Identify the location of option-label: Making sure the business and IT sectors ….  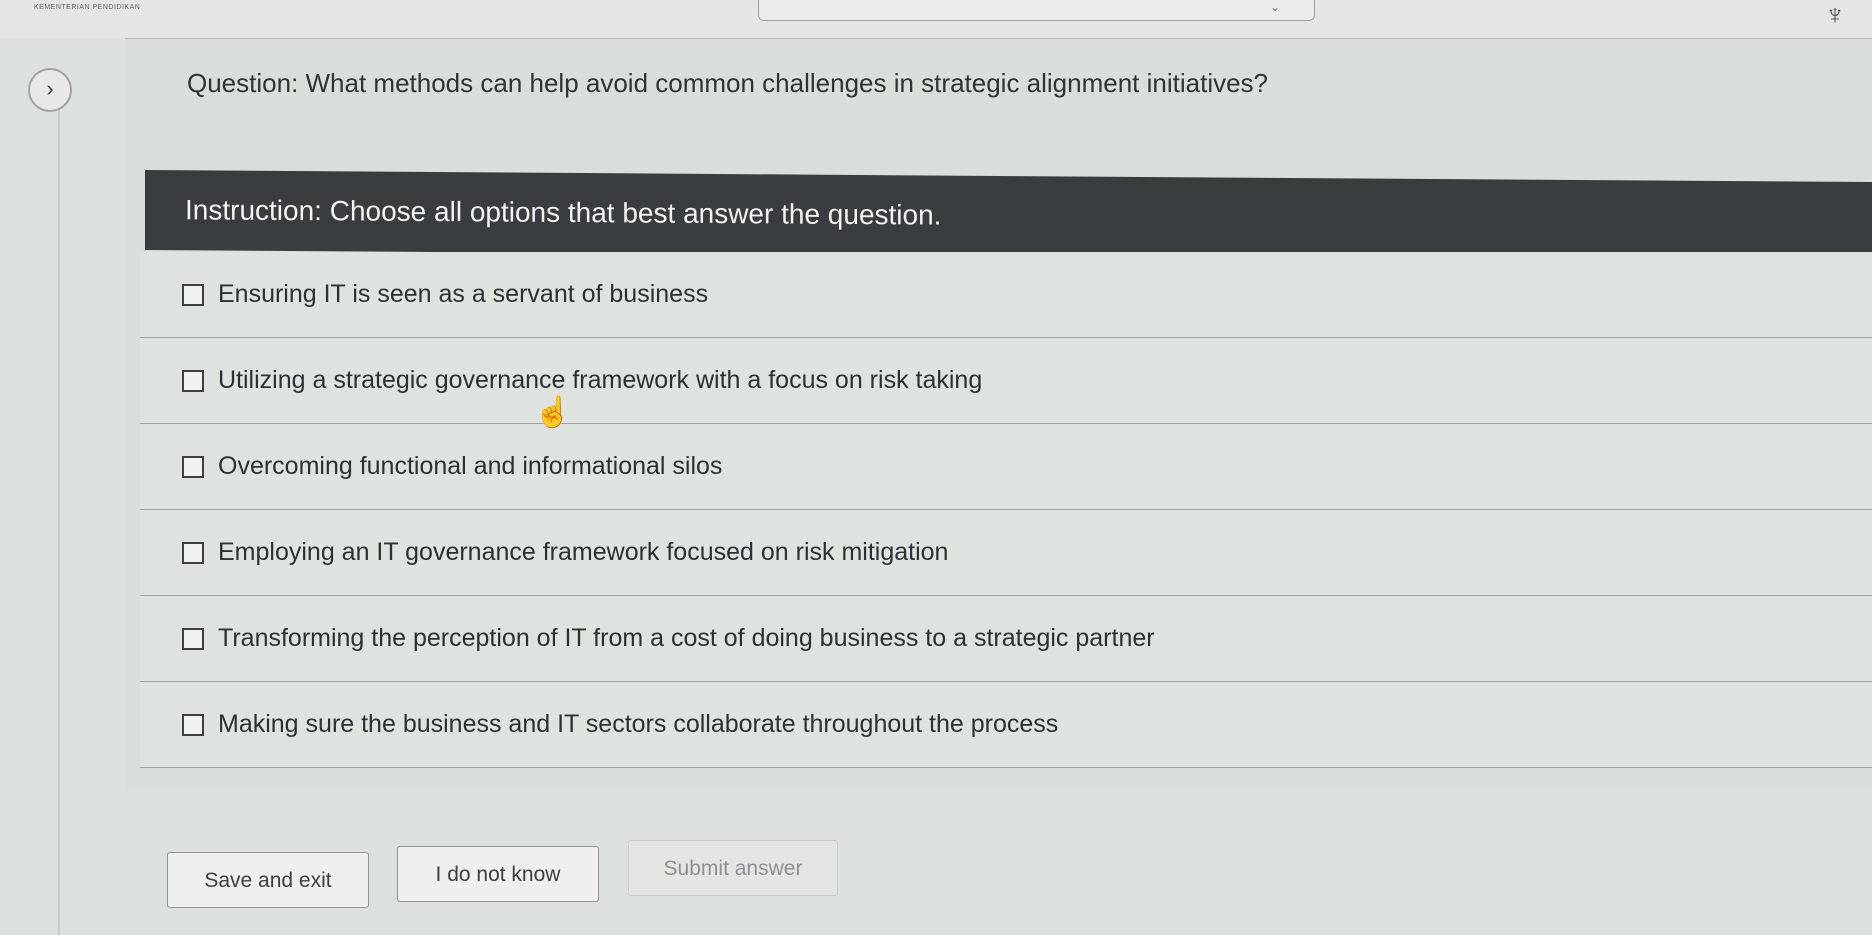
(638, 724).